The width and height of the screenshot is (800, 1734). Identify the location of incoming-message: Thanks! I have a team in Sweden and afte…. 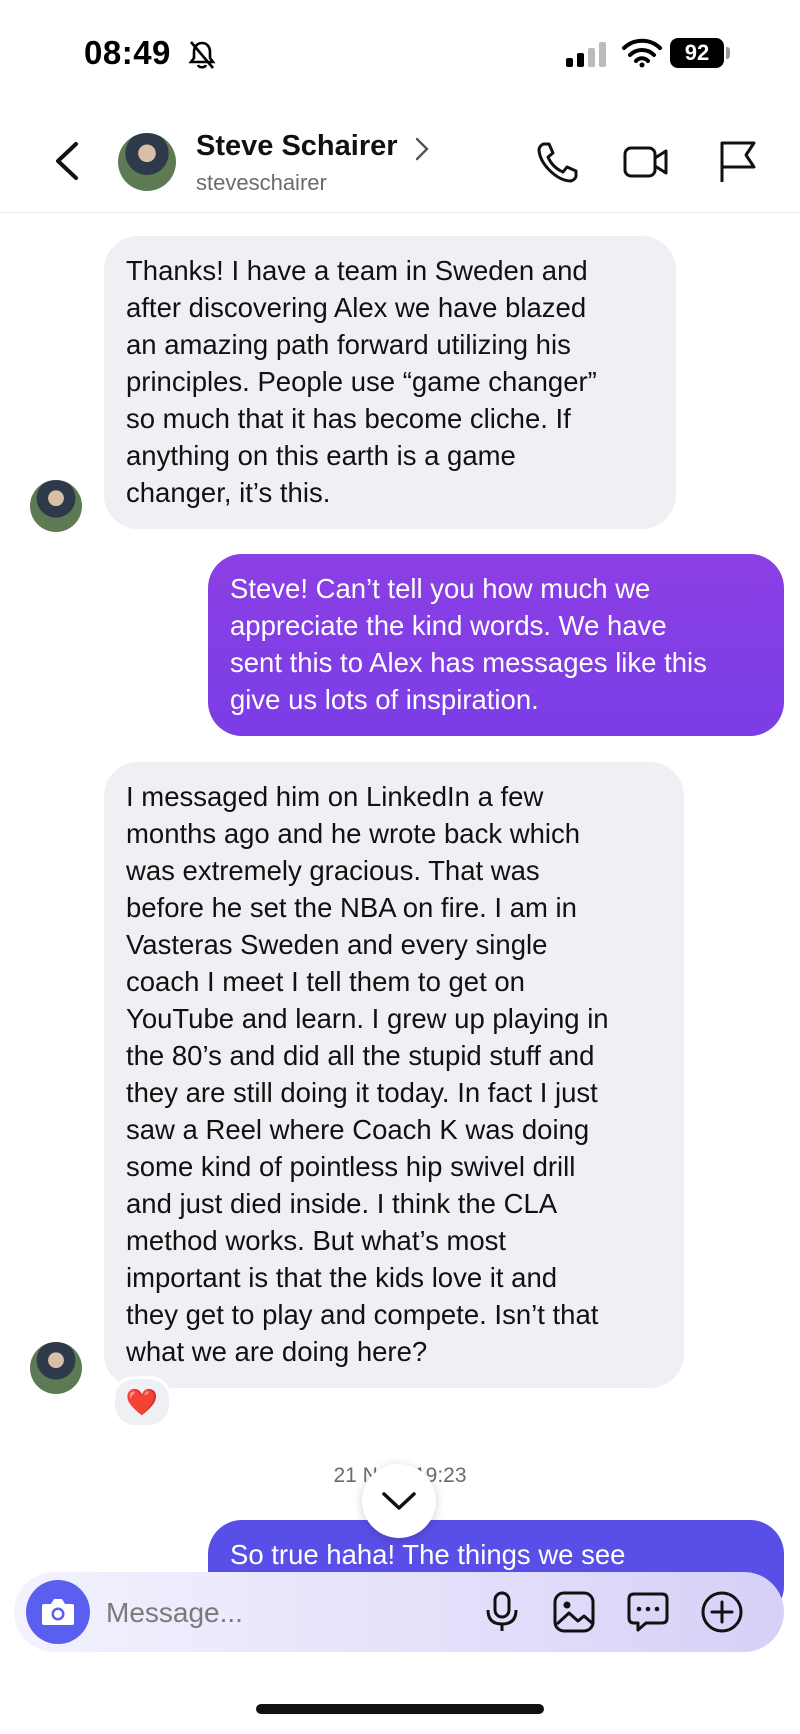
(390, 382).